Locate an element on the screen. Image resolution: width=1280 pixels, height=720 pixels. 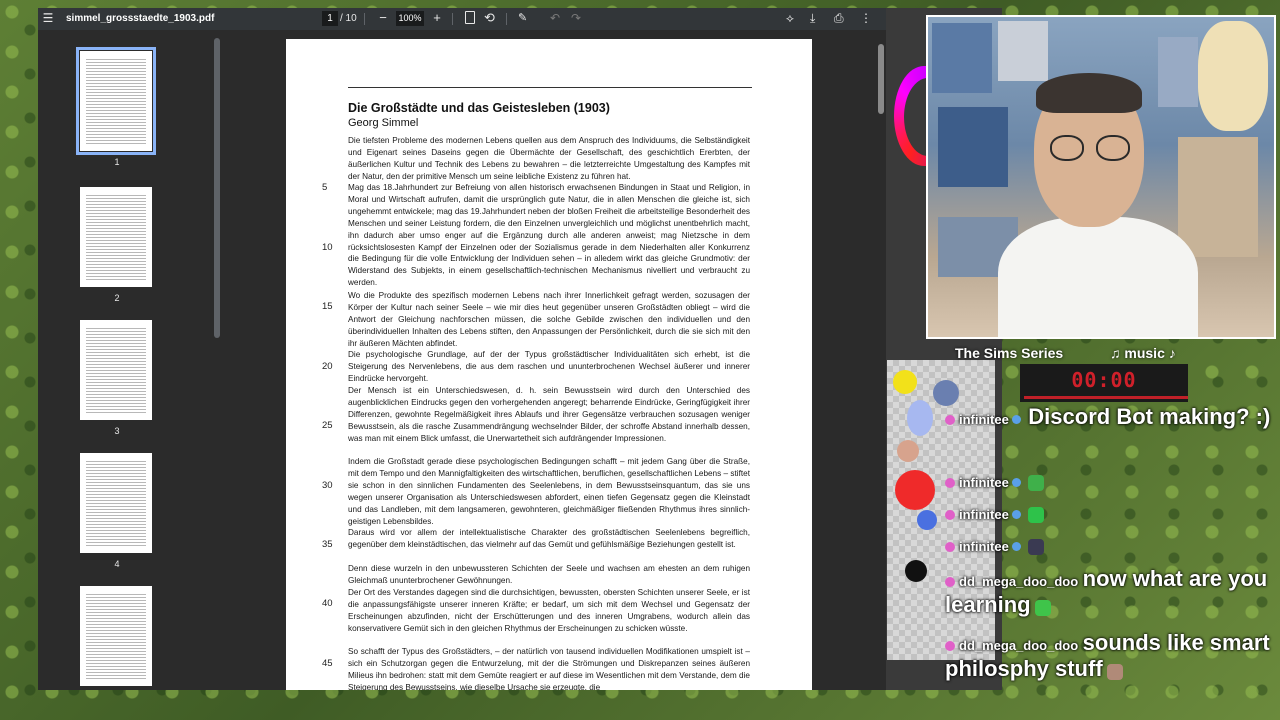
download-icon: ⤓ is located at coordinates (812, 18).